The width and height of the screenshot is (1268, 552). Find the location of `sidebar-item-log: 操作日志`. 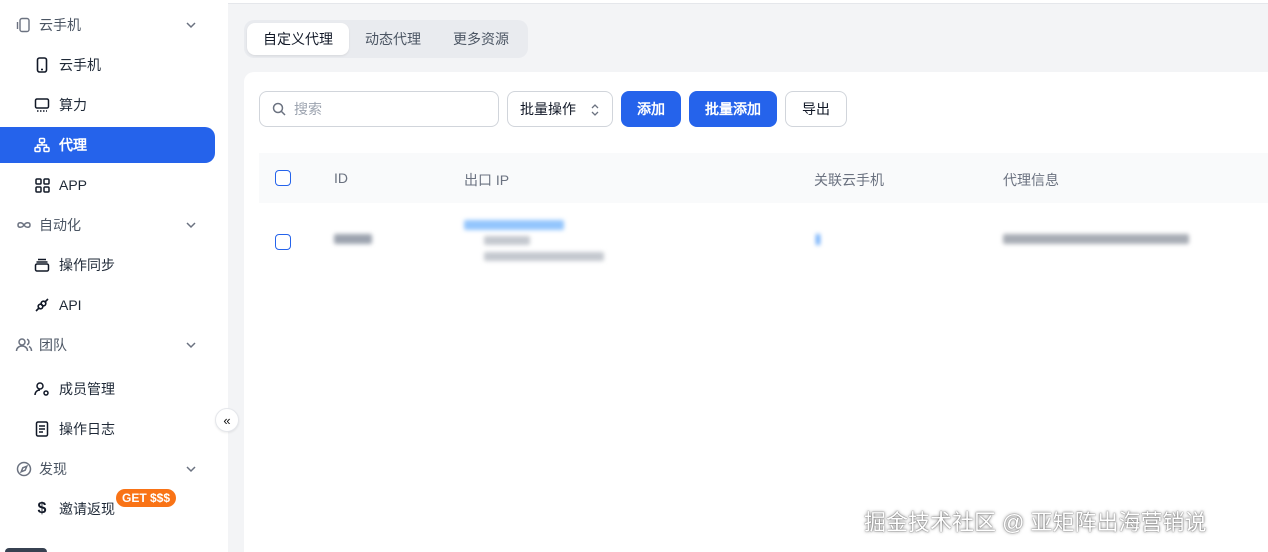

sidebar-item-log: 操作日志 is located at coordinates (114, 429).